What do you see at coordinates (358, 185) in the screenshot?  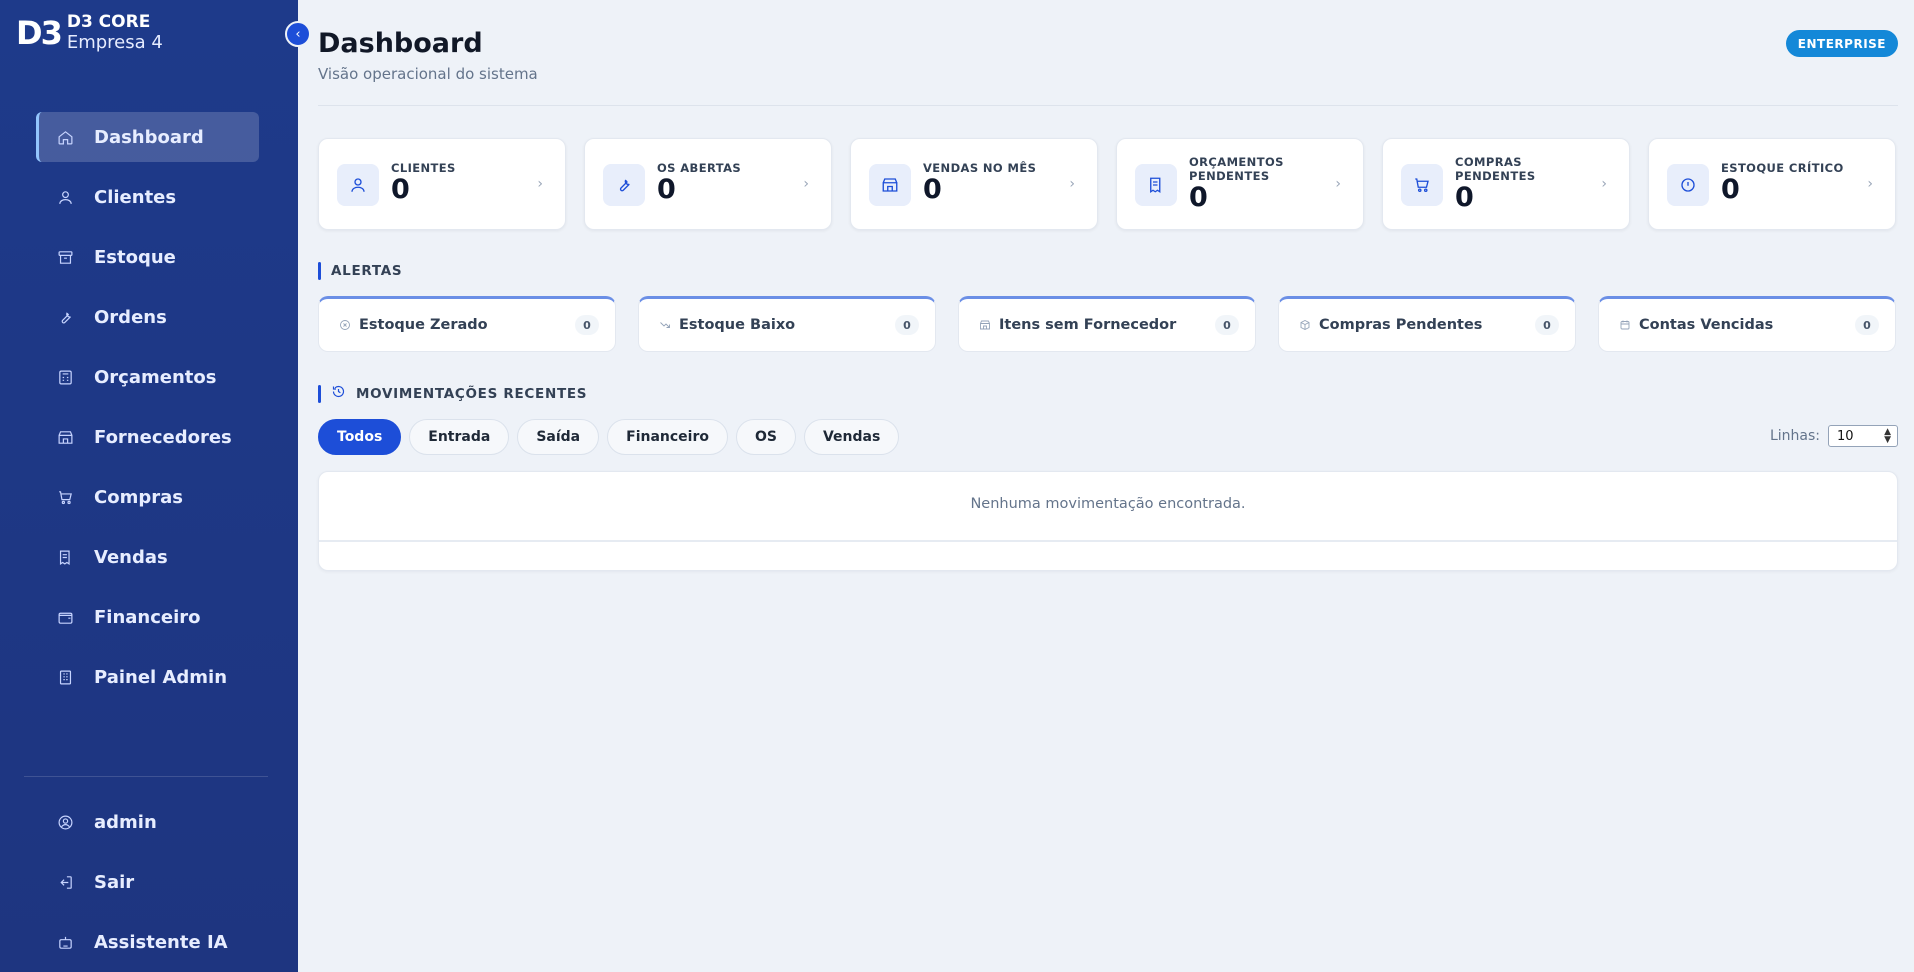 I see `user-icon` at bounding box center [358, 185].